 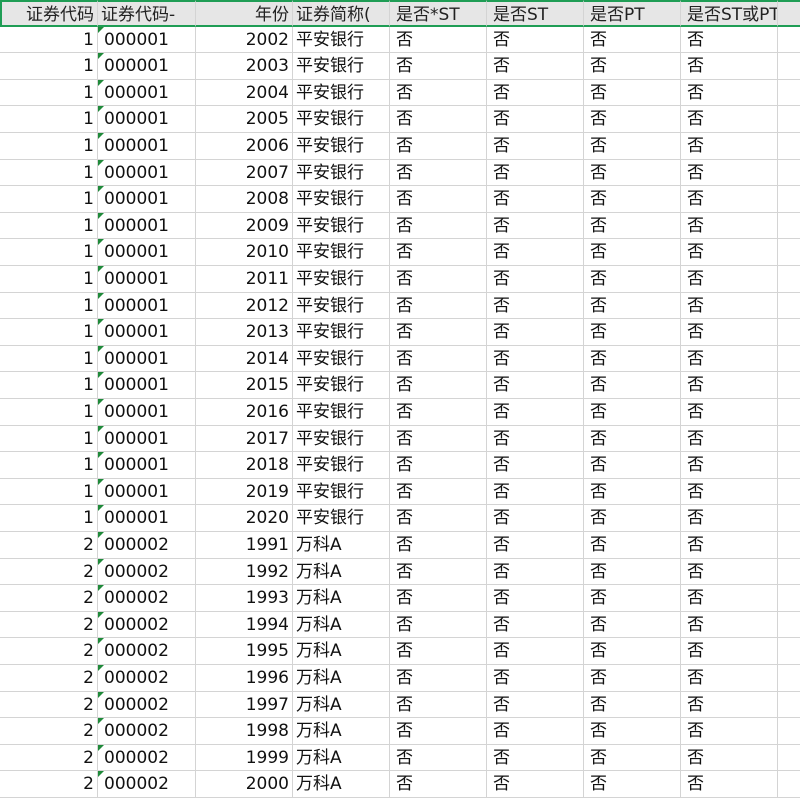 I want to click on table-cell: 2008, so click(x=244, y=199).